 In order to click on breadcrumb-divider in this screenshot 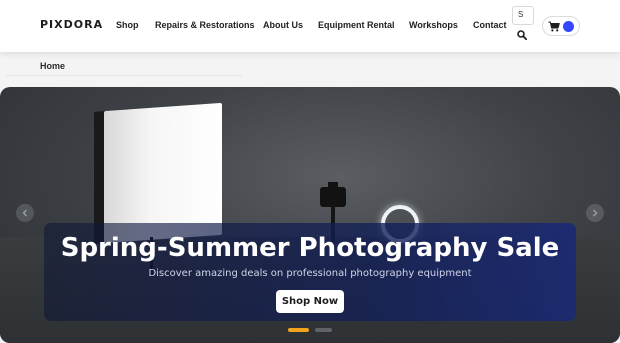, I will do `click(124, 75)`.